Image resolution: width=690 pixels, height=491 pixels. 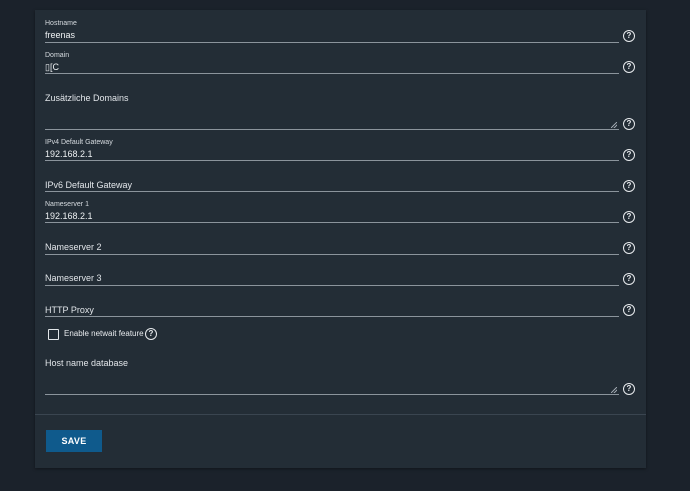 What do you see at coordinates (332, 254) in the screenshot?
I see `nameserver2-underline` at bounding box center [332, 254].